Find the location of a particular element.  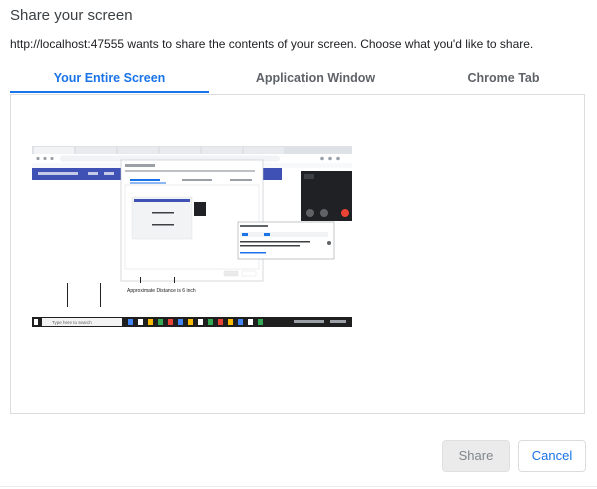

active-tab-indicator is located at coordinates (109, 92).